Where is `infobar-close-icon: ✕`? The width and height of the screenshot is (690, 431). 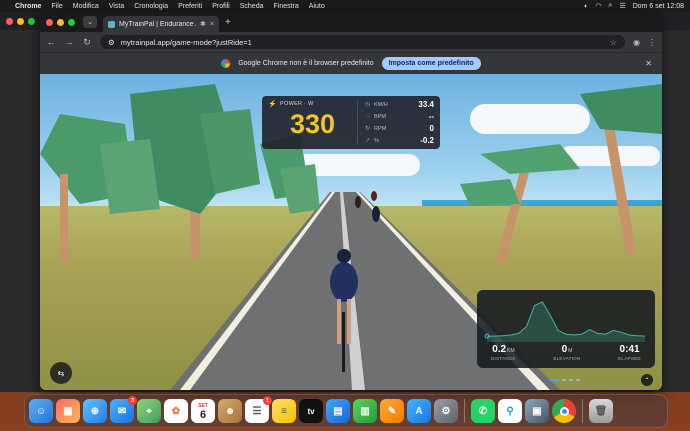 infobar-close-icon: ✕ is located at coordinates (648, 63).